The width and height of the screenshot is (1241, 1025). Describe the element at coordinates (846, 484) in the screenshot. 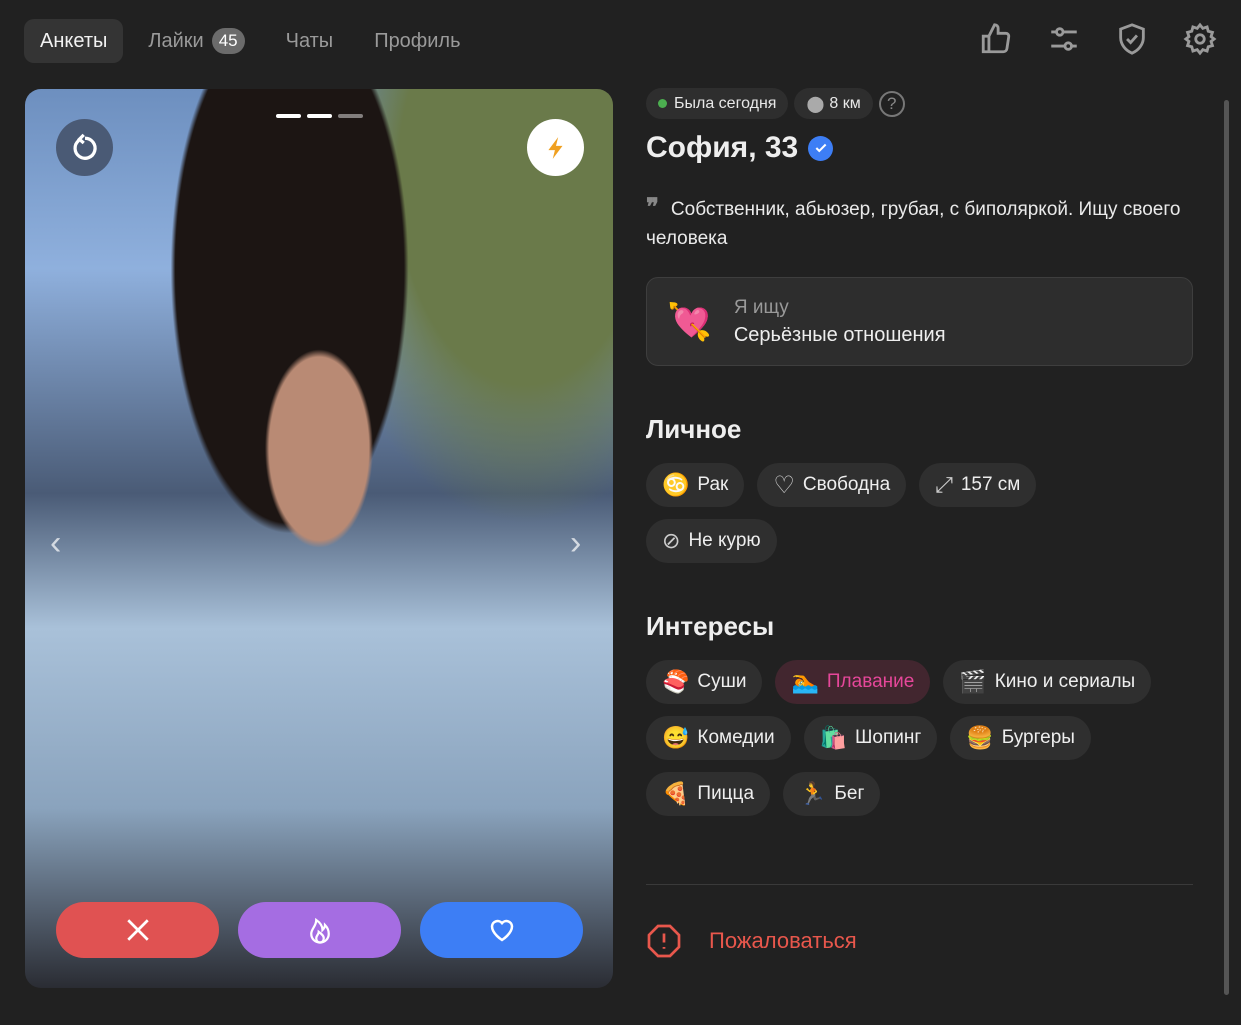

I see `chip-label: Свободна` at that location.